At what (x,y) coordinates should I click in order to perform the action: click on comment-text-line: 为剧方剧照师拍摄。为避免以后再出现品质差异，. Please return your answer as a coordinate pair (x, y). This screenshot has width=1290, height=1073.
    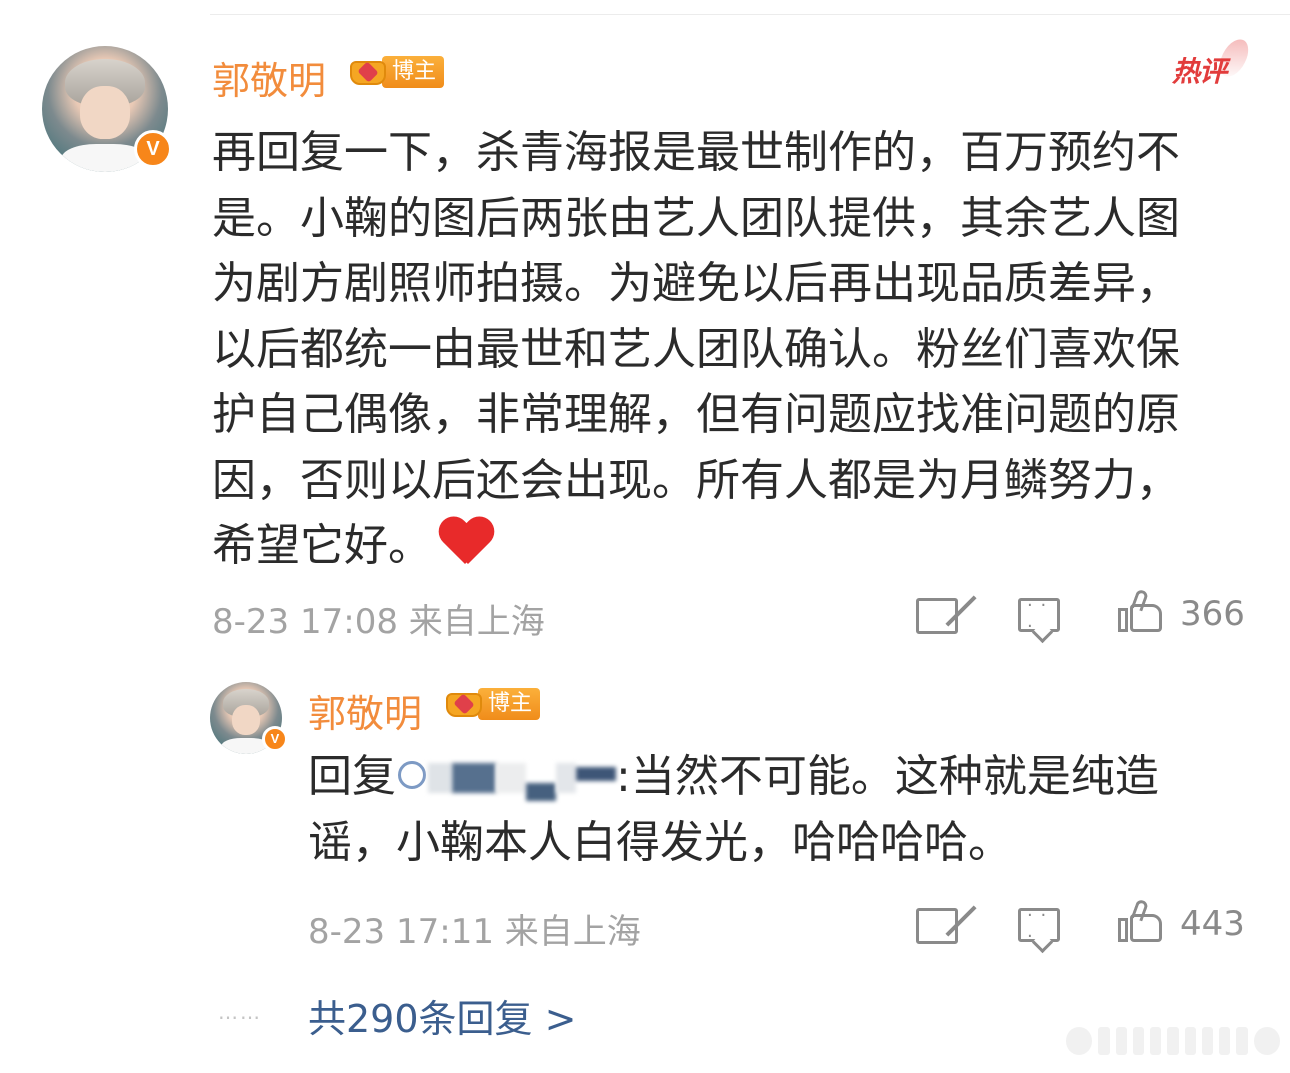
    Looking at the image, I should click on (696, 283).